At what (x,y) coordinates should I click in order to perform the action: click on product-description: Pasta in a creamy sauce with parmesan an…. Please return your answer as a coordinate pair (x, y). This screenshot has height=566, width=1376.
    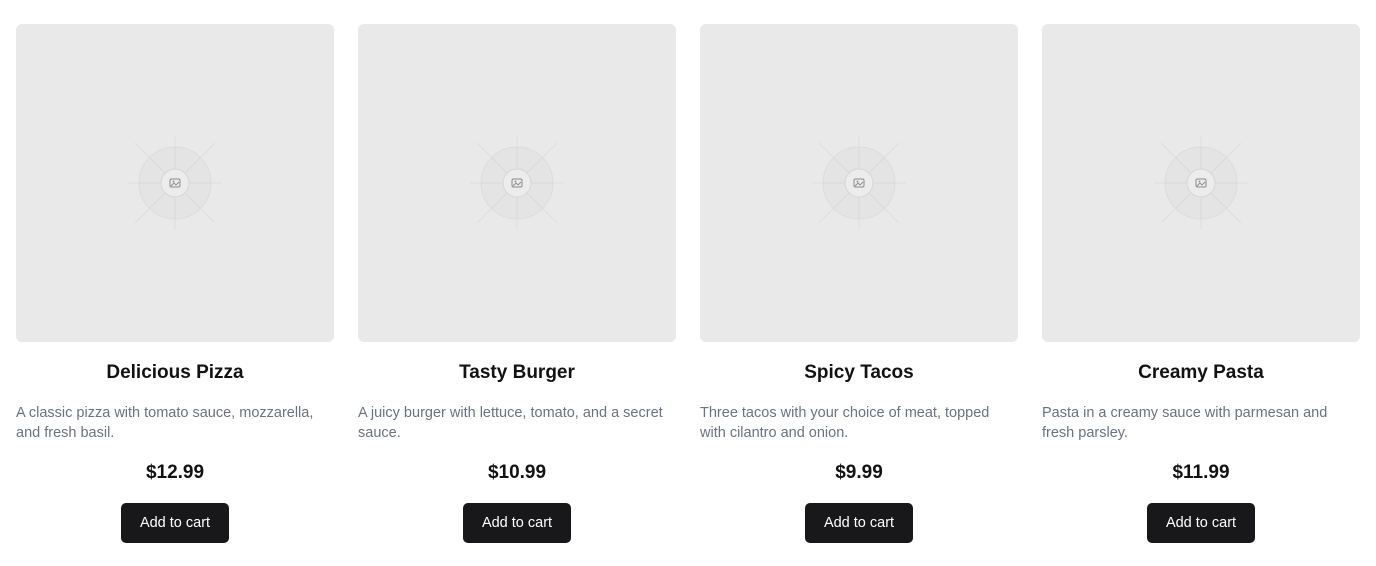
    Looking at the image, I should click on (1185, 423).